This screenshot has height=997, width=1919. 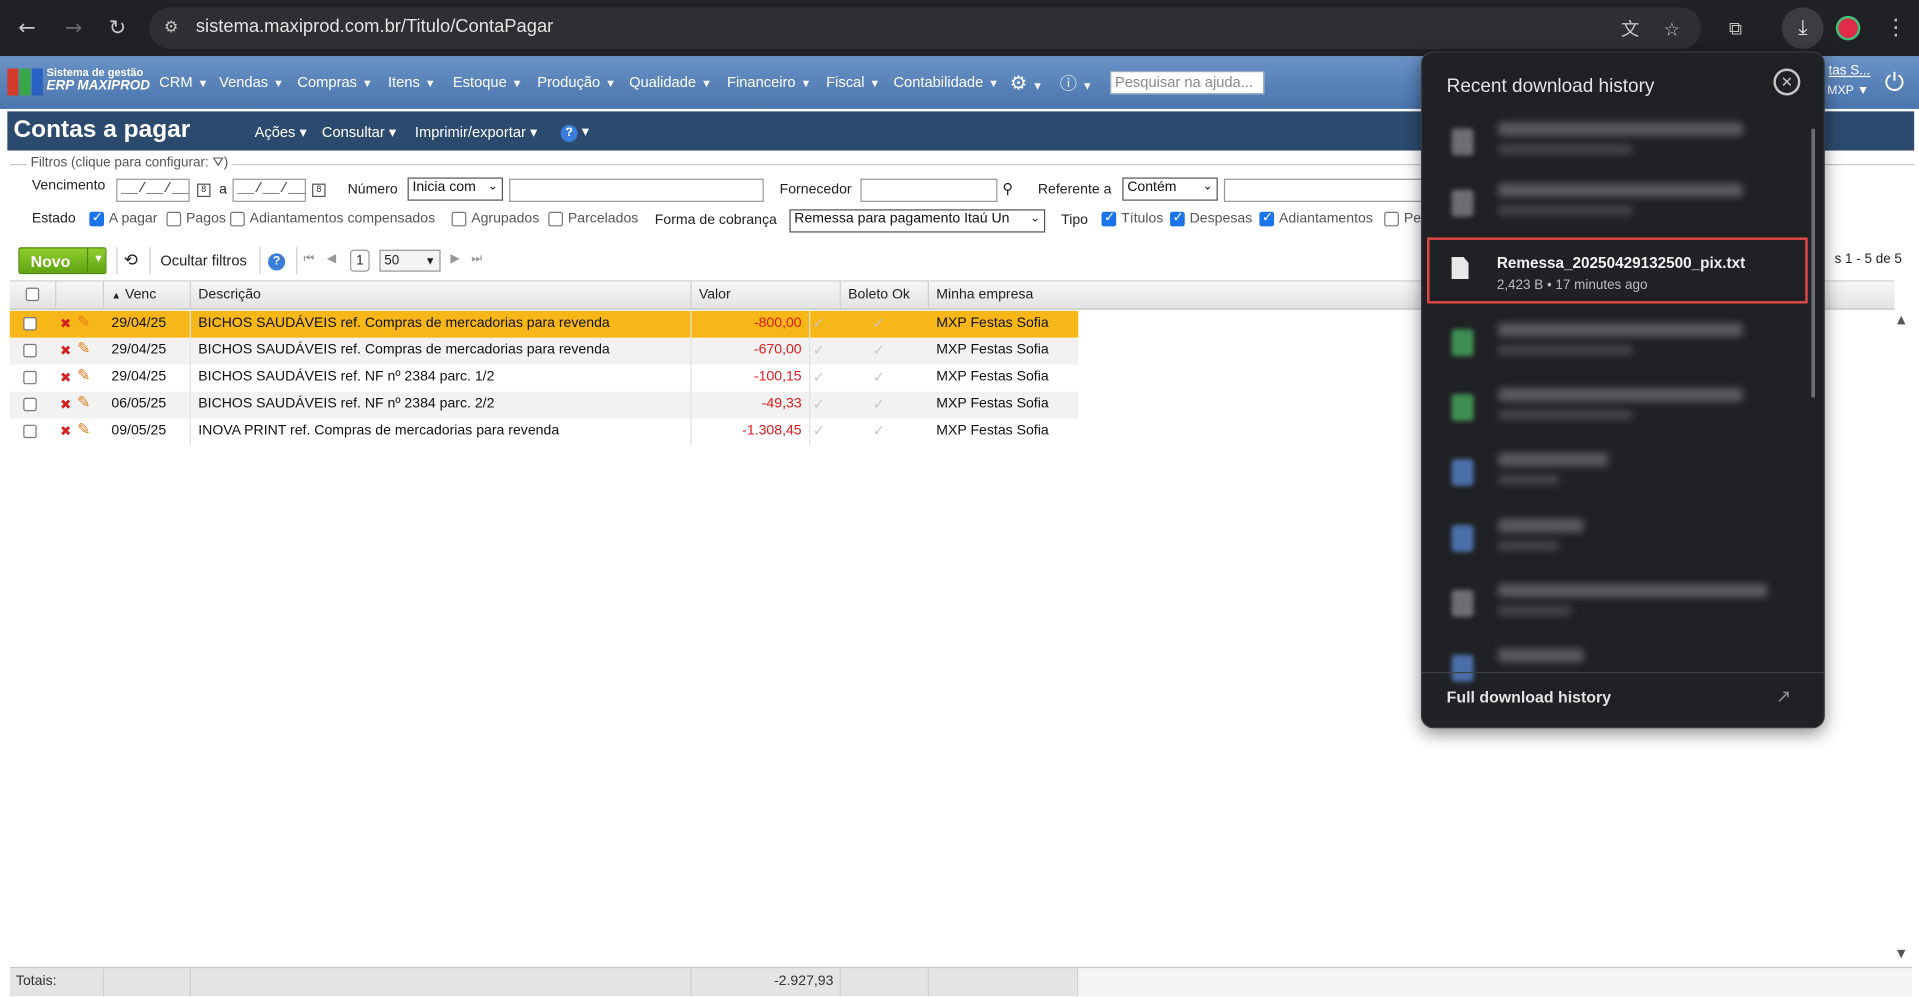 I want to click on menu-producao: Produção ▼, so click(x=576, y=81).